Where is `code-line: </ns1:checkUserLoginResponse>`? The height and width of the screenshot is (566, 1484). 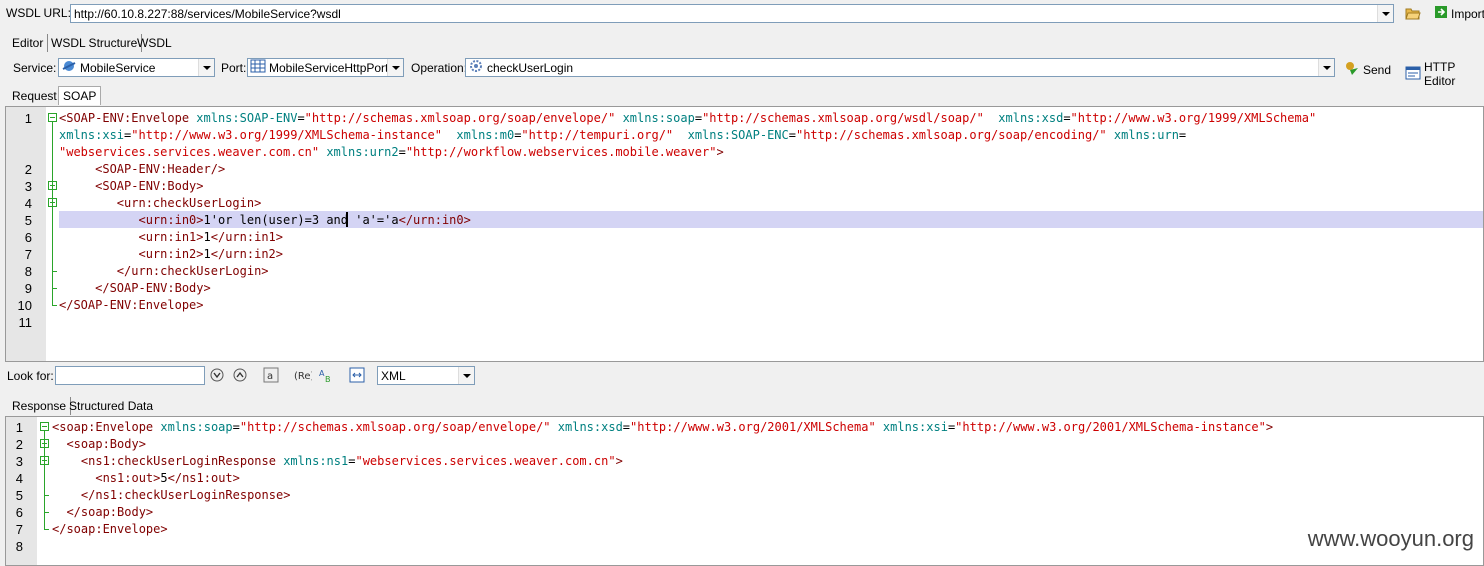
code-line: </ns1:checkUserLoginResponse> is located at coordinates (185, 495).